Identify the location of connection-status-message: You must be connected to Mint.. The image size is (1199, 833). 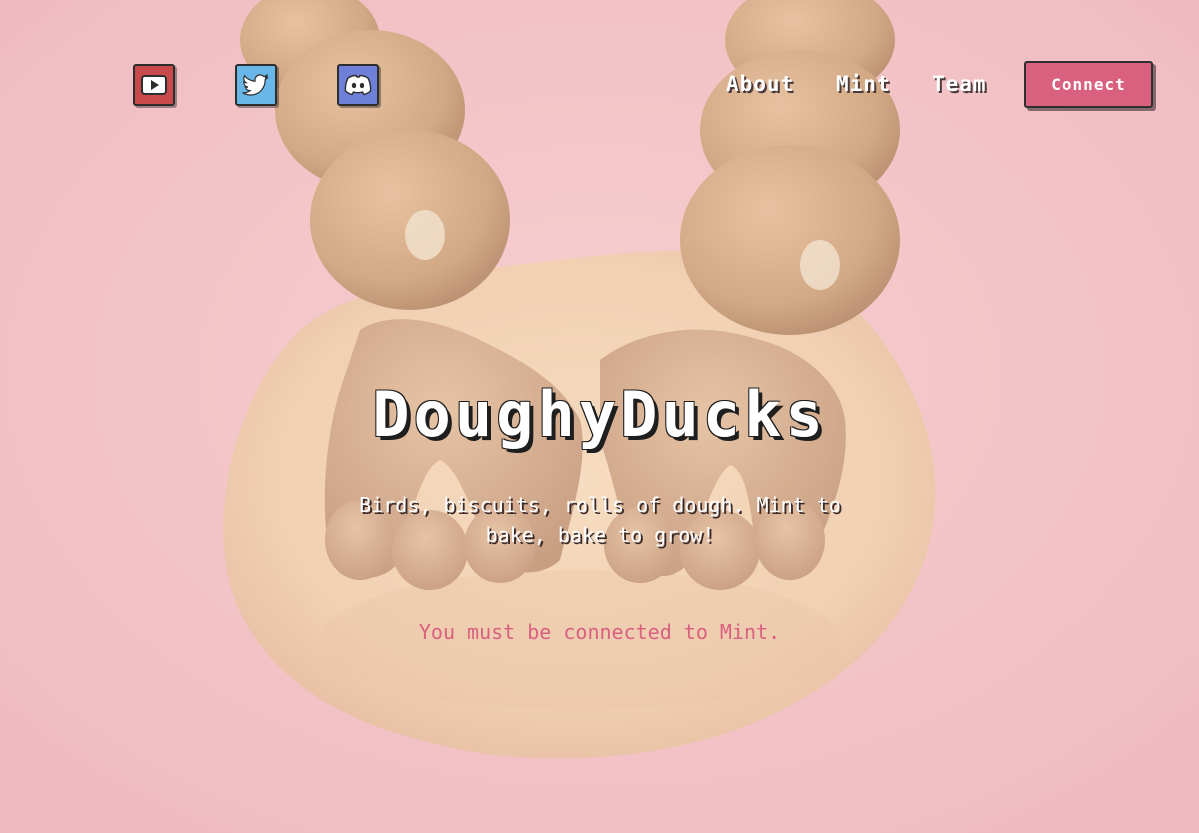
(599, 632).